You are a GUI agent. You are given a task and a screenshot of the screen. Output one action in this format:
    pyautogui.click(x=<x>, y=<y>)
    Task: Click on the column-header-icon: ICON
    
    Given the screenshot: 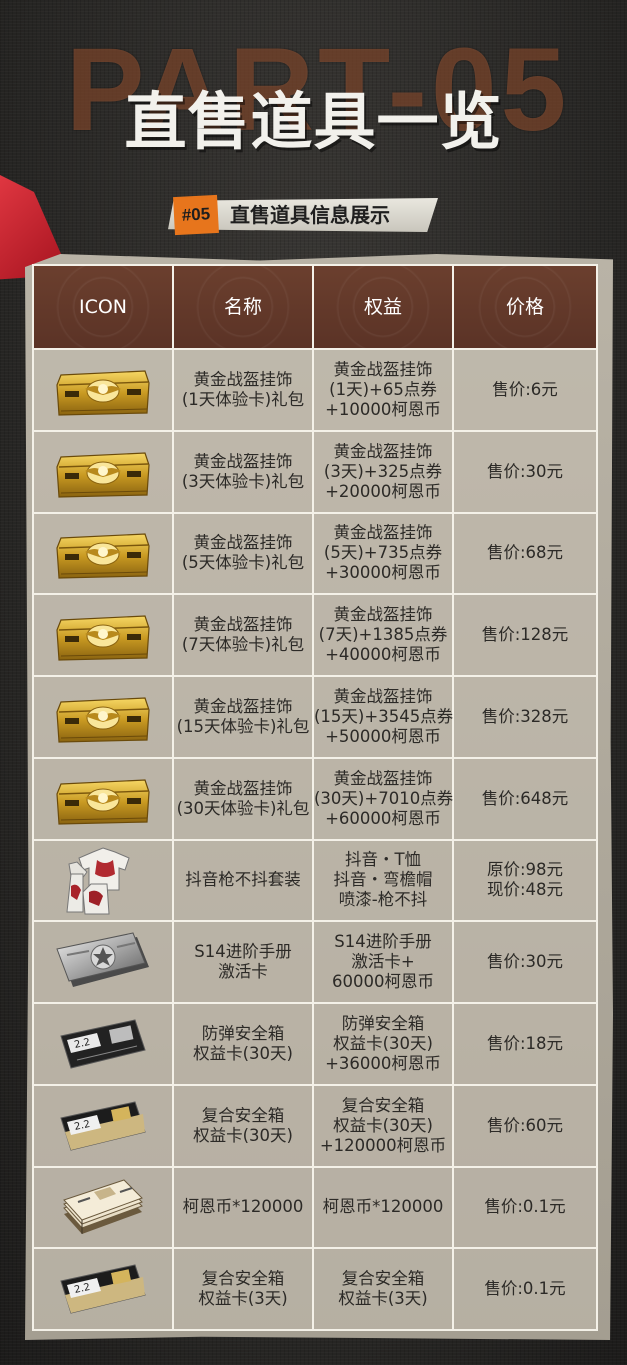 What is the action you would take?
    pyautogui.click(x=103, y=307)
    